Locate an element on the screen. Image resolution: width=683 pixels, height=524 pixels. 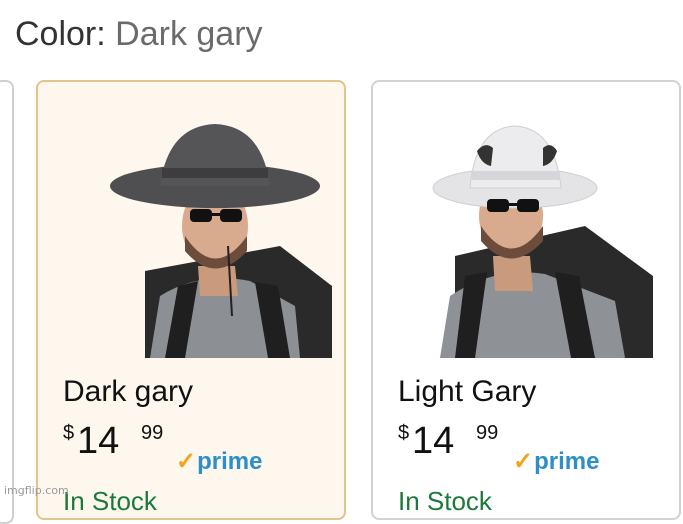
option-name: Light Gary is located at coordinates (467, 391).